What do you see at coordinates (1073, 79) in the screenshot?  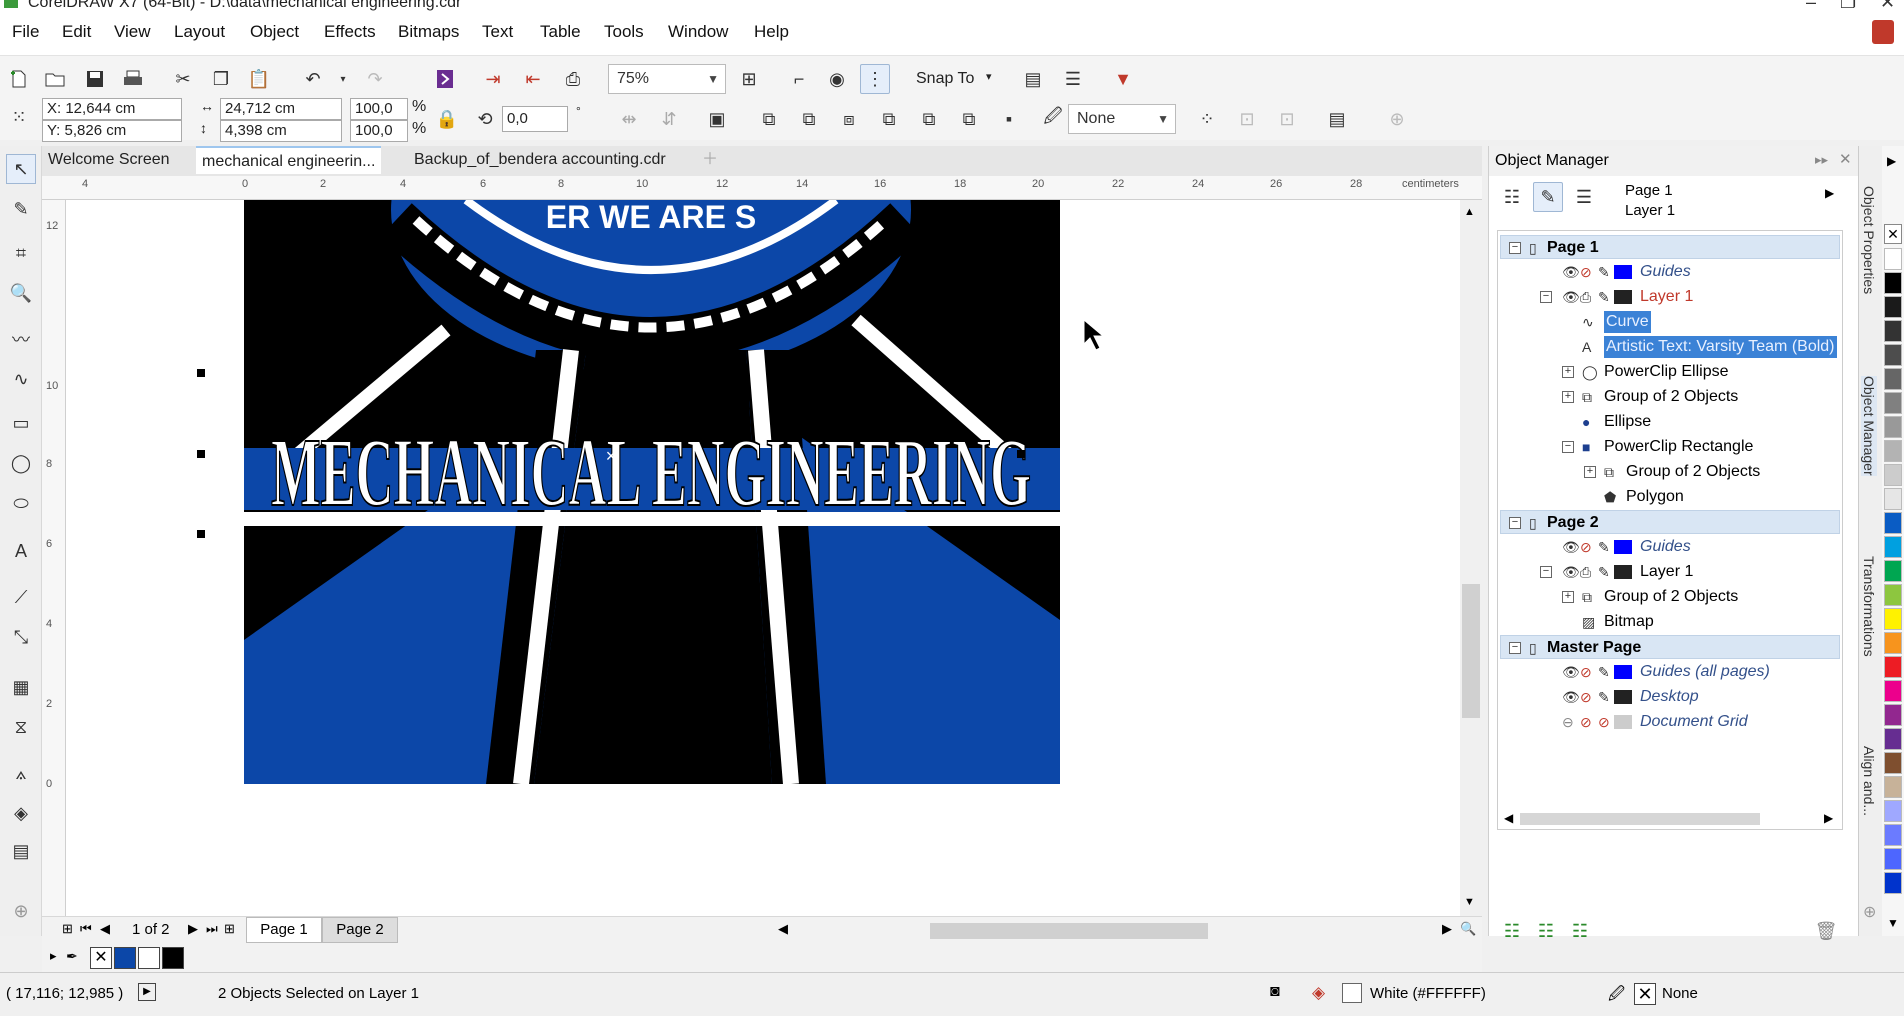 I see `application-launcher-icon: ☰` at bounding box center [1073, 79].